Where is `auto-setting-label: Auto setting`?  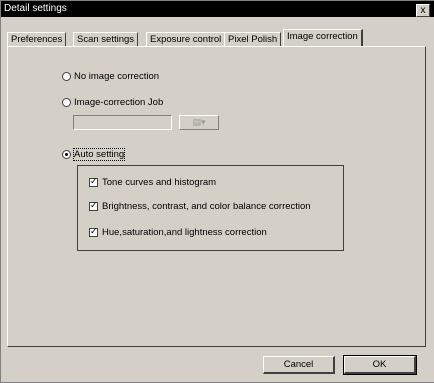
auto-setting-label: Auto setting is located at coordinates (99, 154).